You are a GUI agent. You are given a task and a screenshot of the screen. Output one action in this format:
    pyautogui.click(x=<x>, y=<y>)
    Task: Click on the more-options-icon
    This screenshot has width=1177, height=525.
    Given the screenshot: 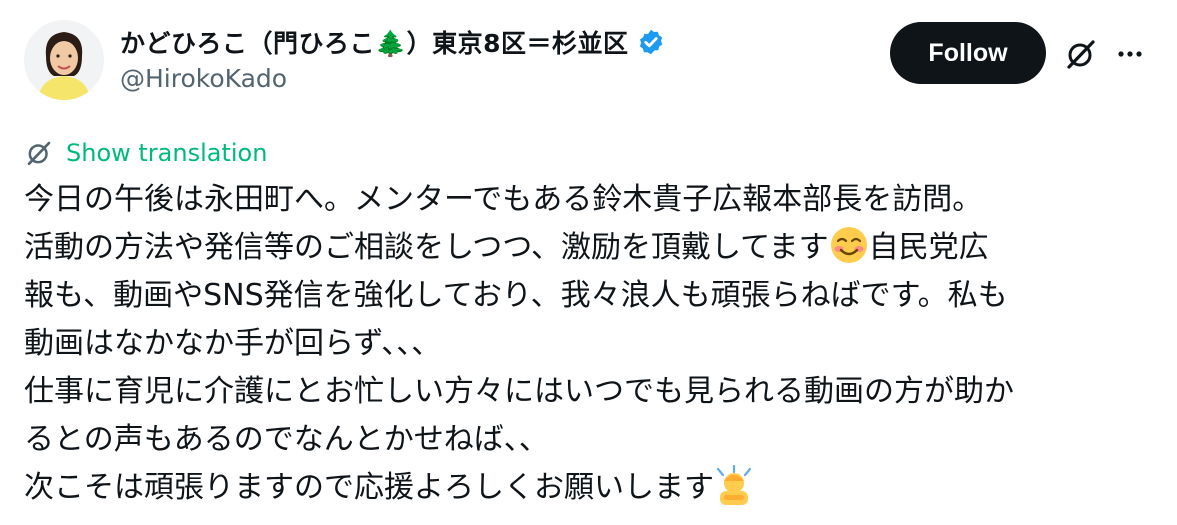 What is the action you would take?
    pyautogui.click(x=1130, y=54)
    